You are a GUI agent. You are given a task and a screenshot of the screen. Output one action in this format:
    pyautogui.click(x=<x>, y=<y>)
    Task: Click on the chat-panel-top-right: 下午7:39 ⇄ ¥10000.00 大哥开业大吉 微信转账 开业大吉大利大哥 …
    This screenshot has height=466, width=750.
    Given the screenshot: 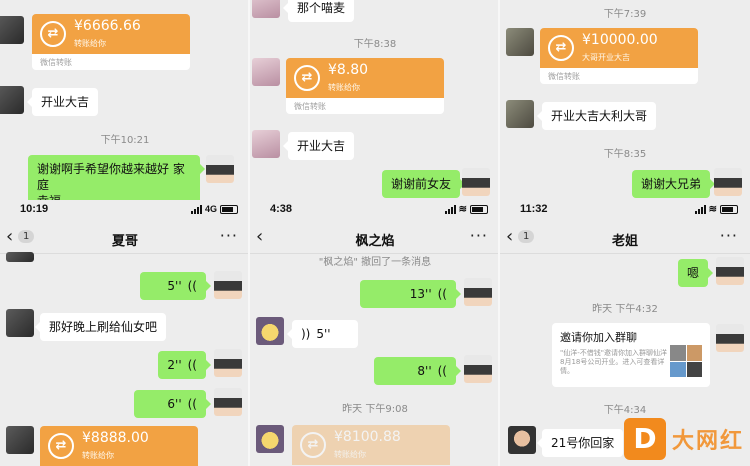 What is the action you would take?
    pyautogui.click(x=625, y=100)
    